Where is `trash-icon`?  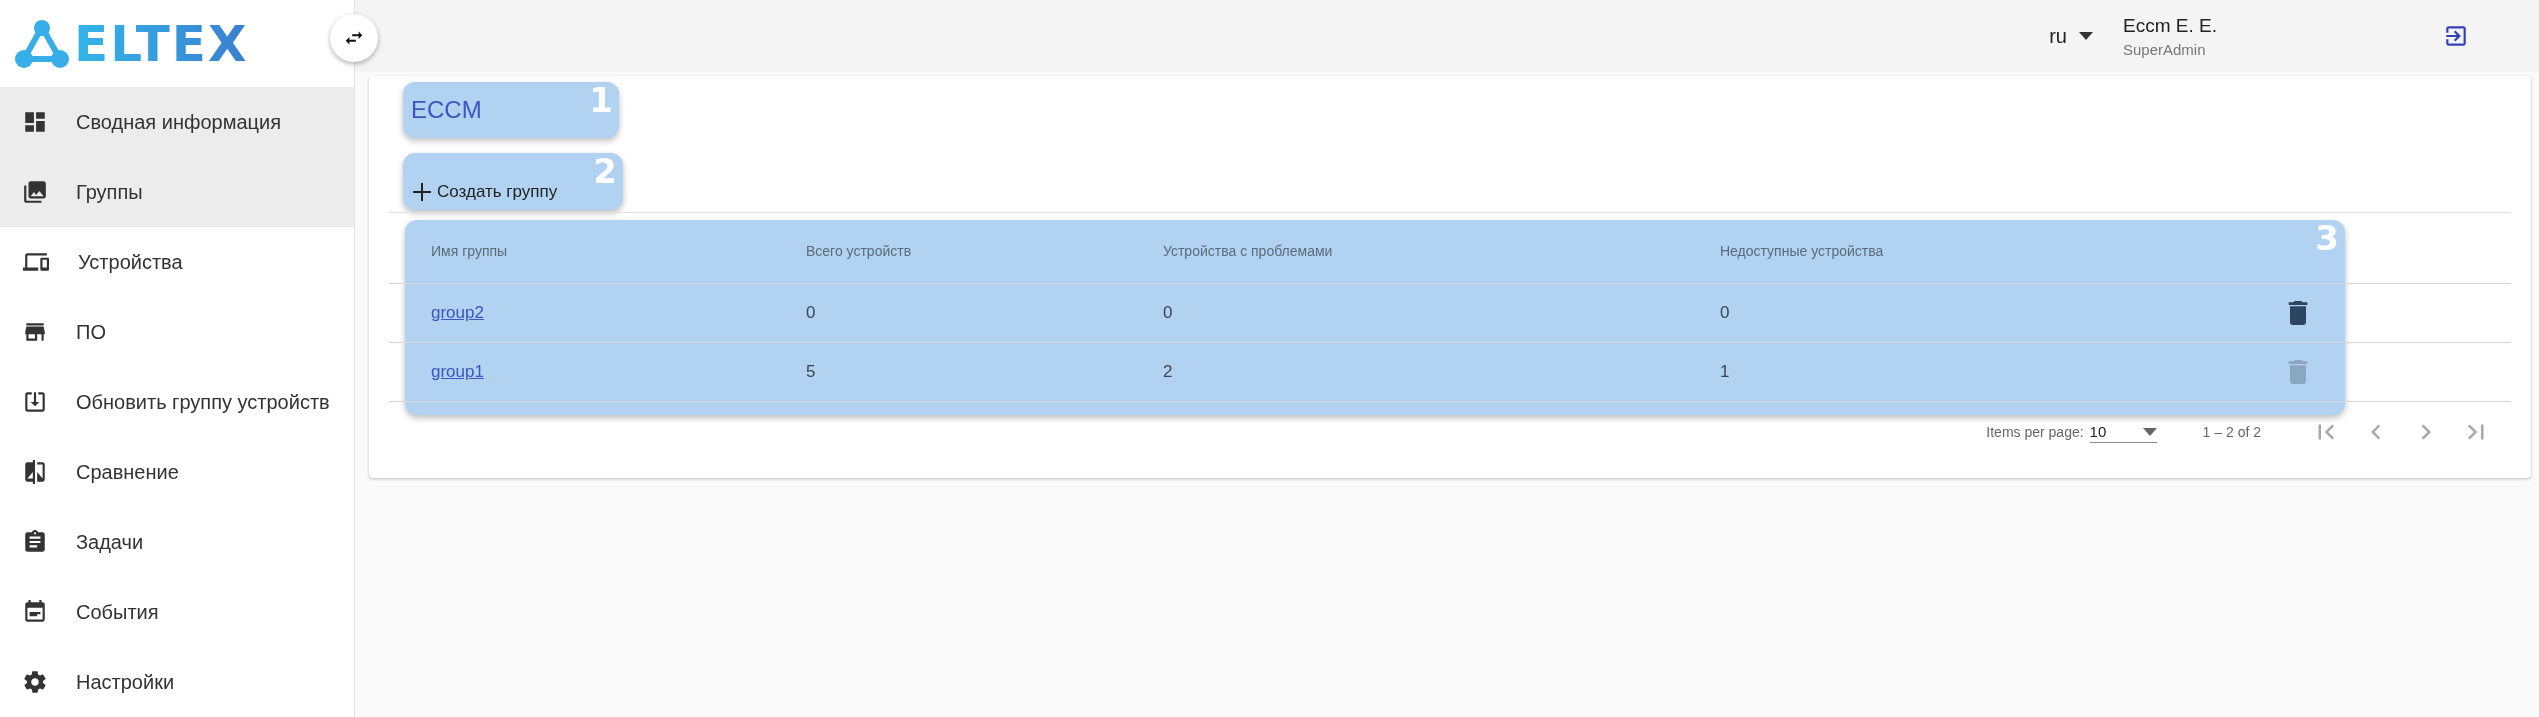
trash-icon is located at coordinates (2298, 313).